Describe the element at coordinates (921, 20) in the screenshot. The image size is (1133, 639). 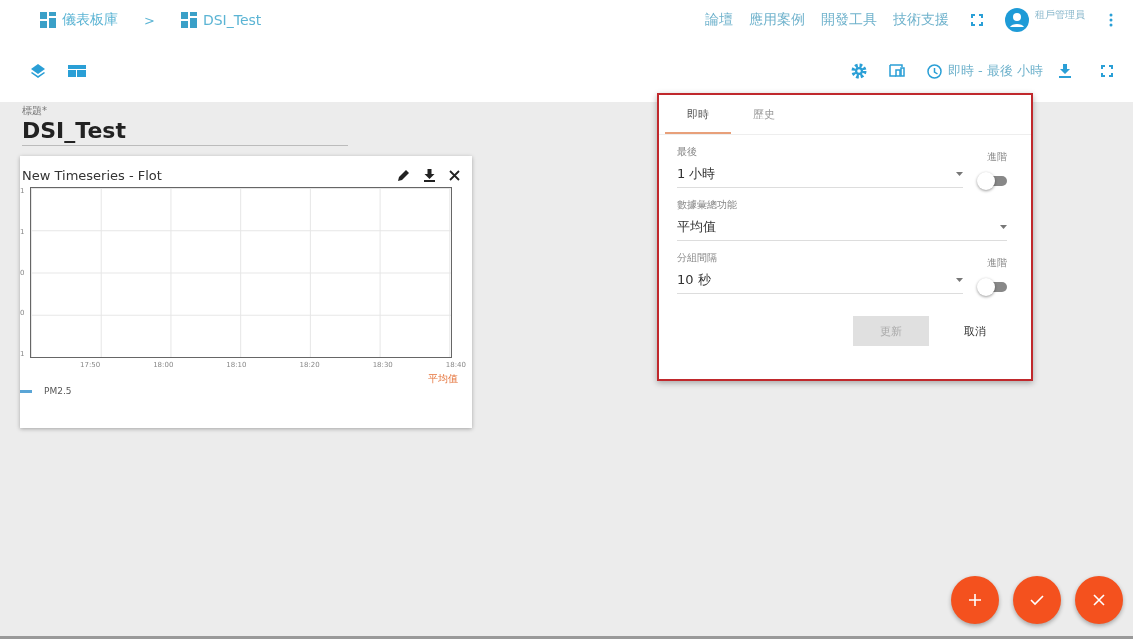
I see `nav-link: 技術支援` at that location.